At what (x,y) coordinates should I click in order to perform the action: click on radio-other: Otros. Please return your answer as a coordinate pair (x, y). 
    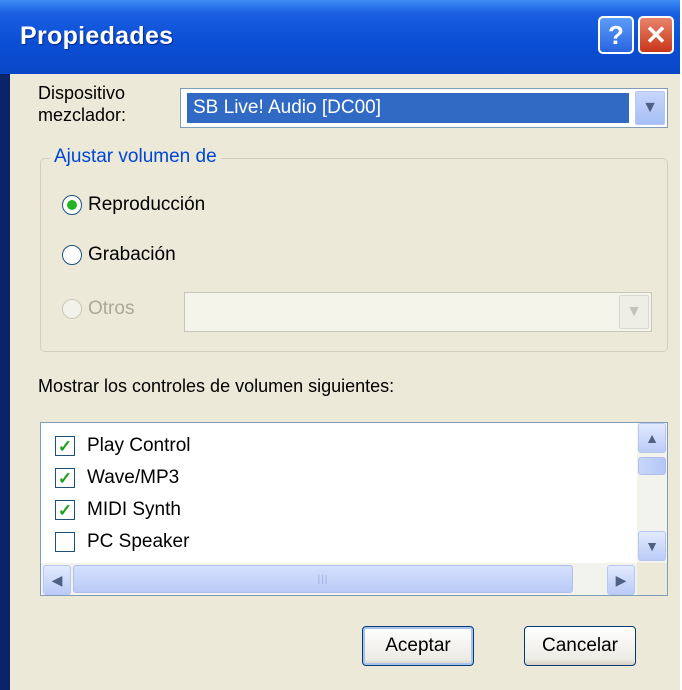
    Looking at the image, I should click on (98, 309).